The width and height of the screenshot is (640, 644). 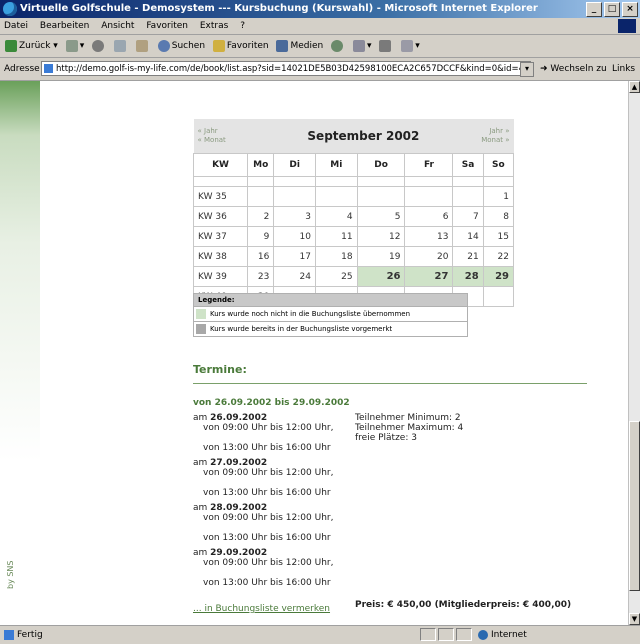 What do you see at coordinates (30, 635) in the screenshot?
I see `status-text: Fertig` at bounding box center [30, 635].